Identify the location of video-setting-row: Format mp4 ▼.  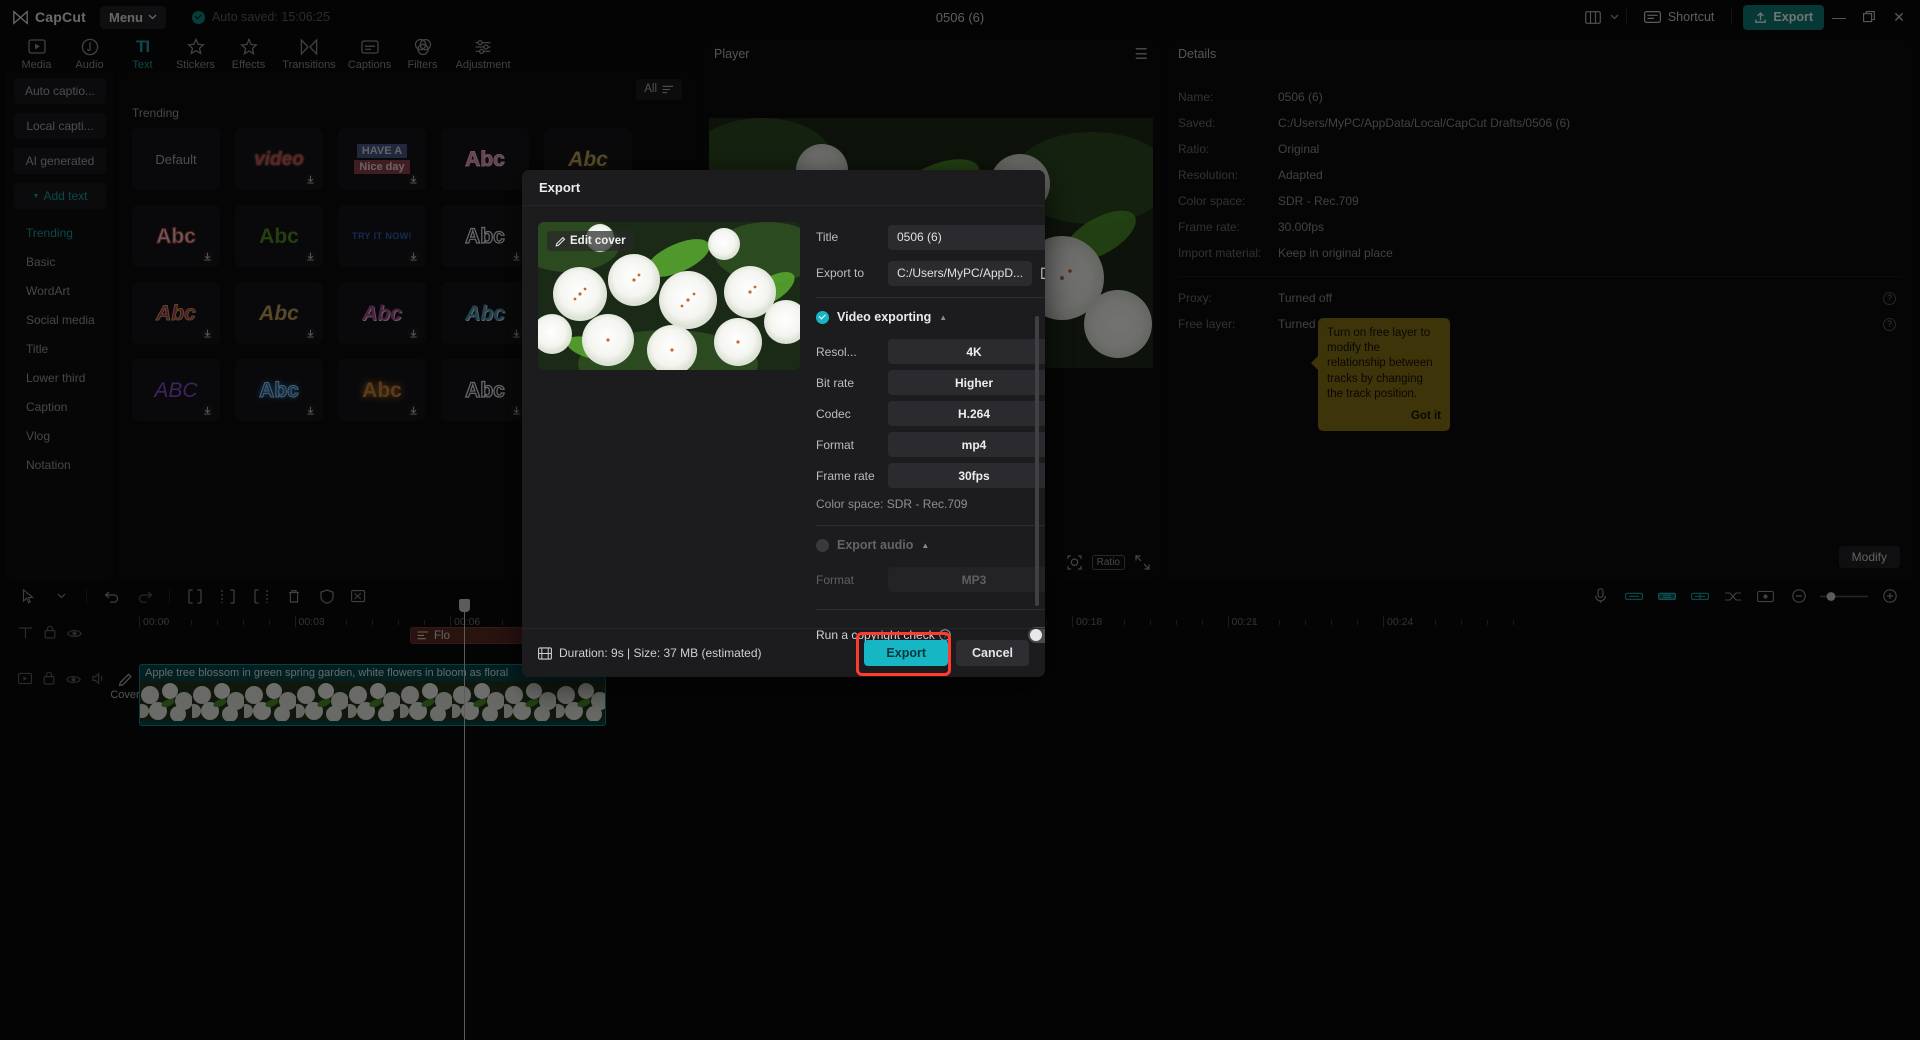
(930, 444).